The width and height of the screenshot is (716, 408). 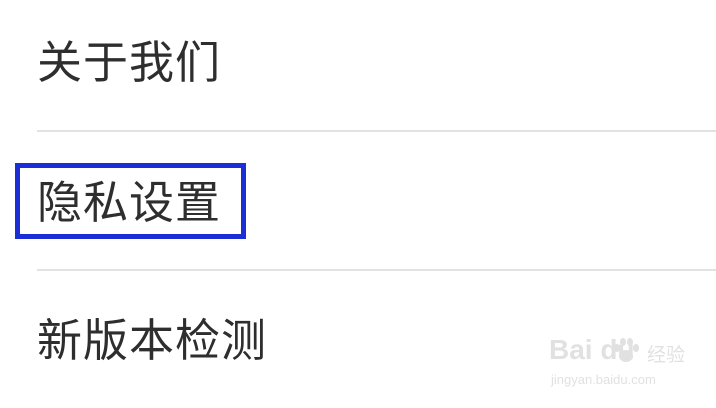 I want to click on watermark-cn-text: 经验, so click(x=666, y=355).